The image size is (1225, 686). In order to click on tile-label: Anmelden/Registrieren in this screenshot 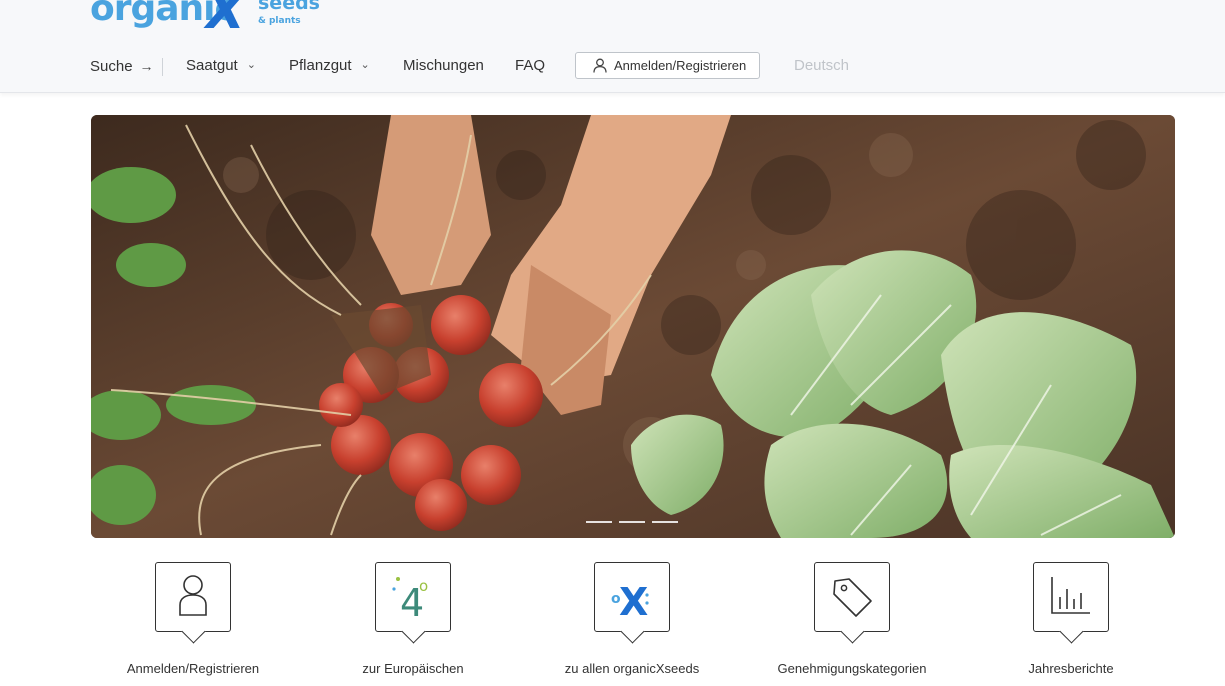, I will do `click(193, 668)`.